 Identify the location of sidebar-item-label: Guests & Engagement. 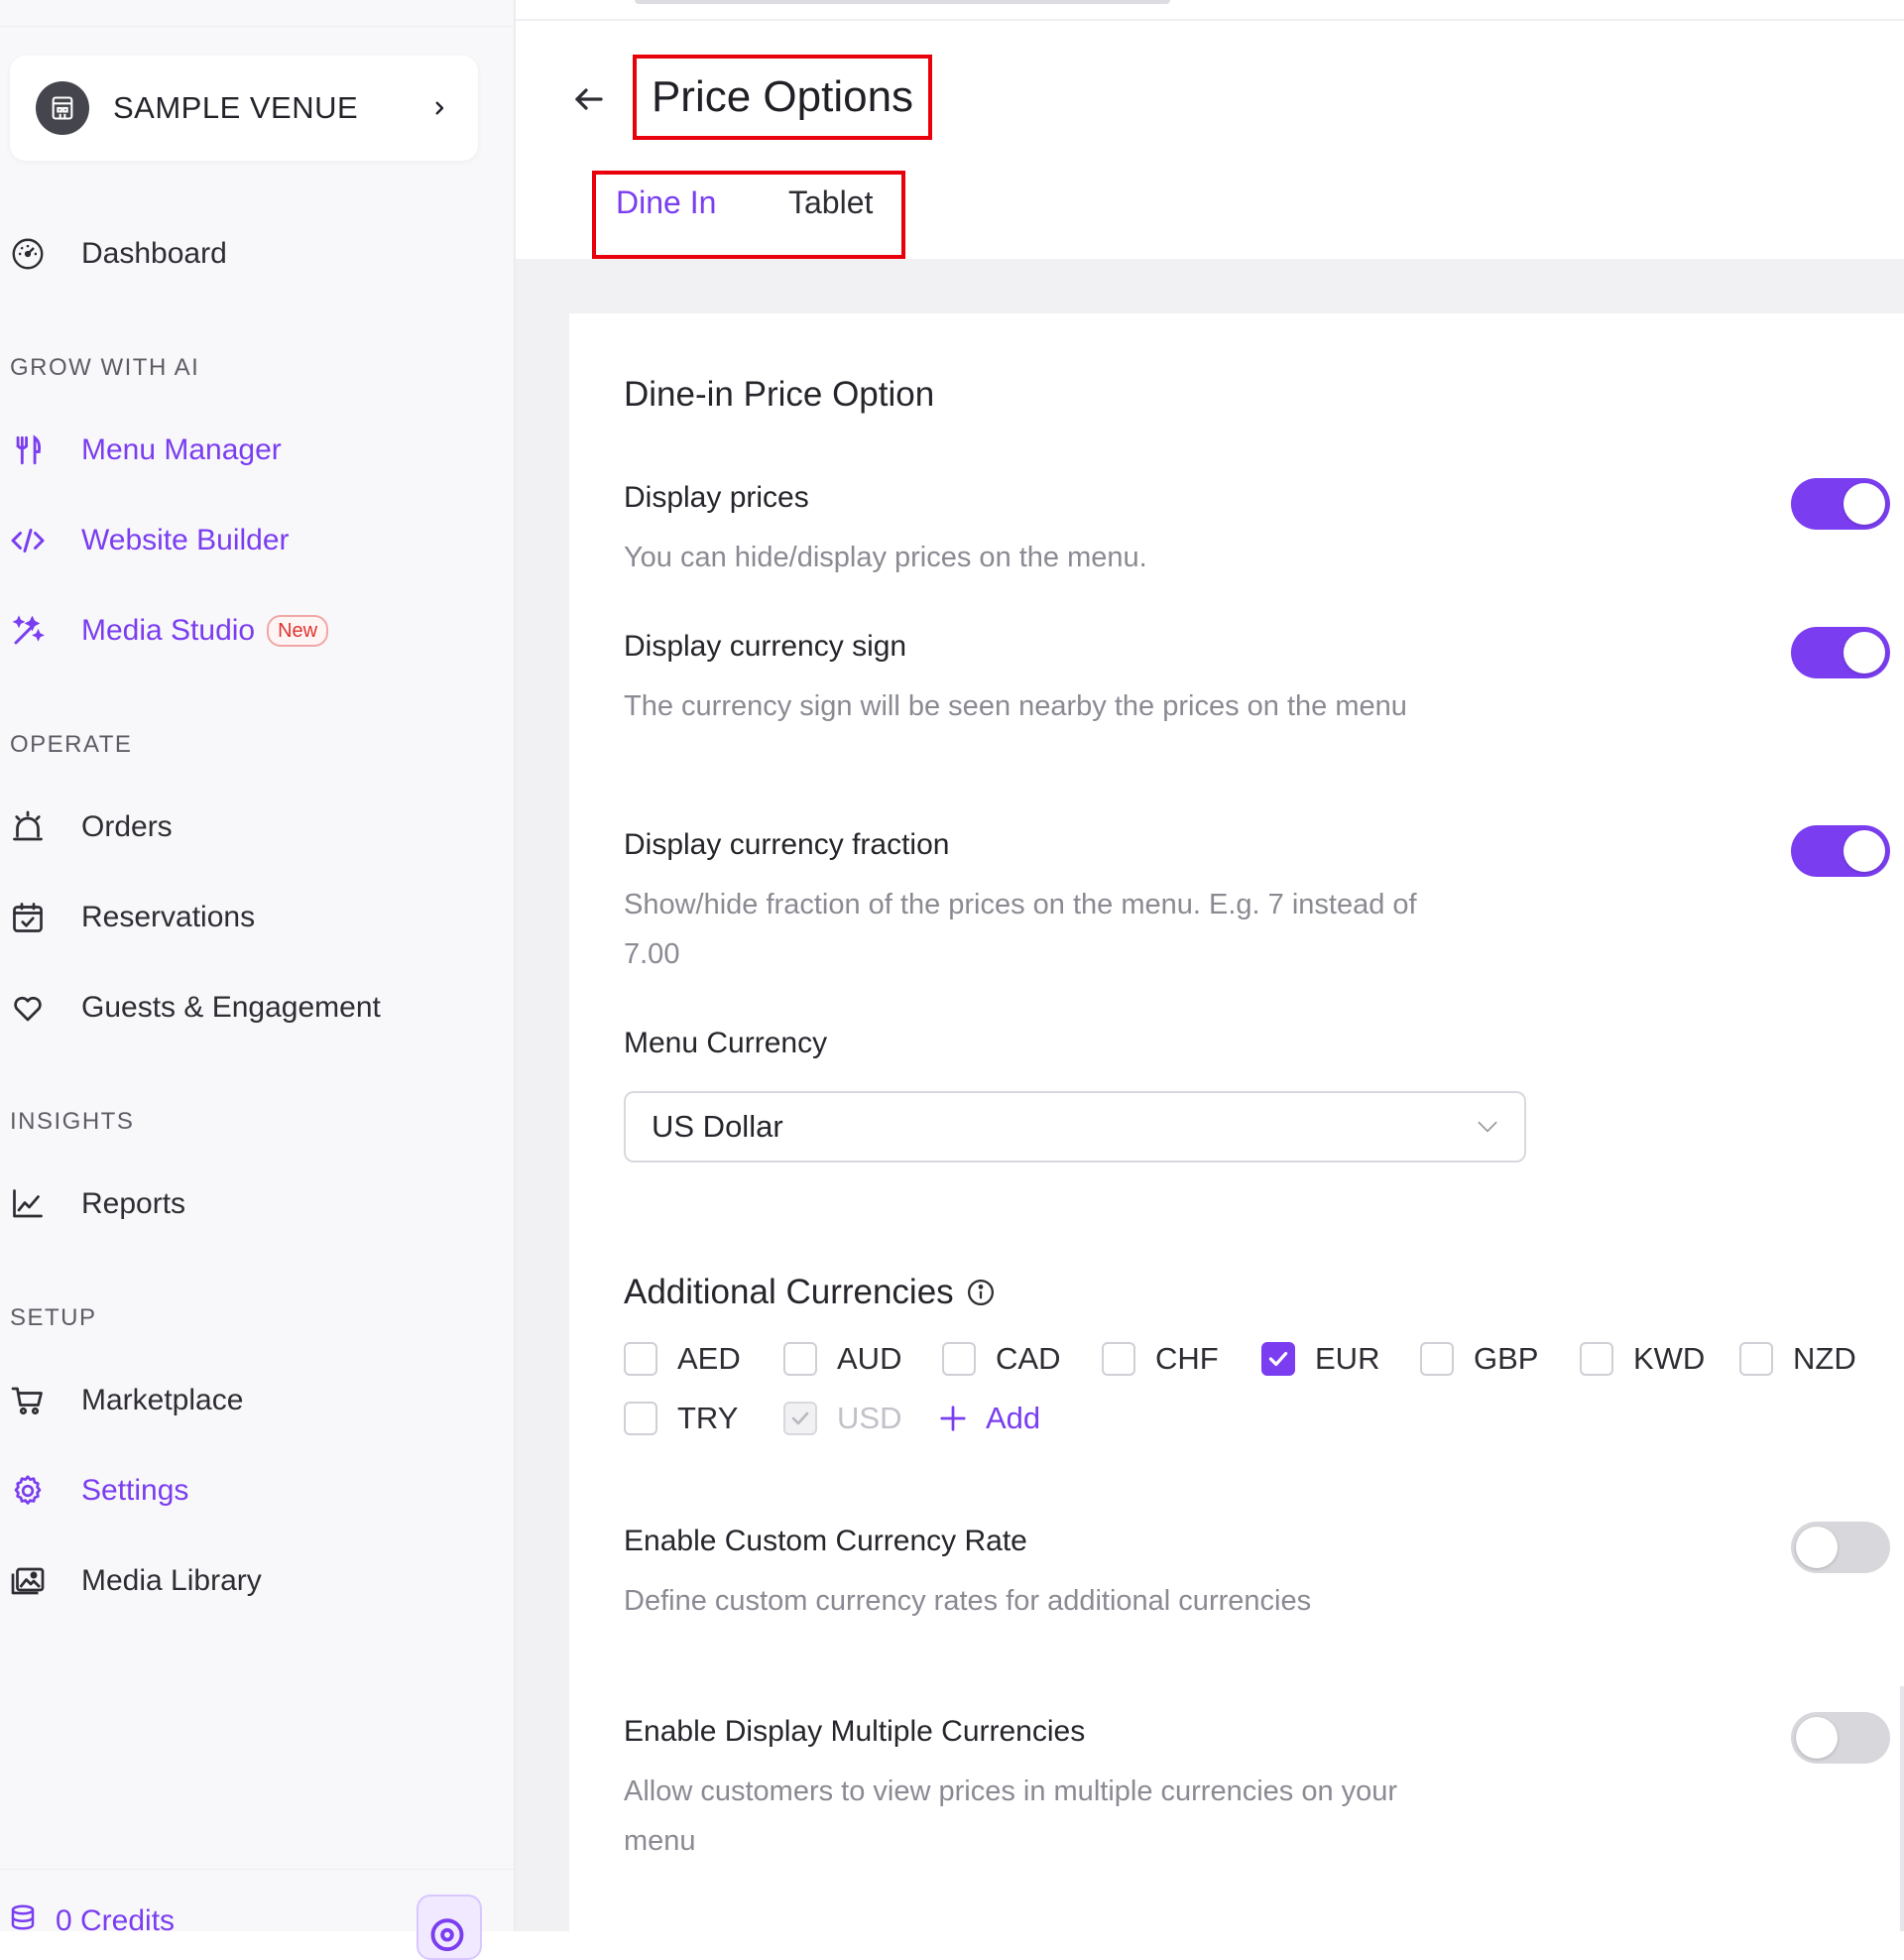
(231, 1008).